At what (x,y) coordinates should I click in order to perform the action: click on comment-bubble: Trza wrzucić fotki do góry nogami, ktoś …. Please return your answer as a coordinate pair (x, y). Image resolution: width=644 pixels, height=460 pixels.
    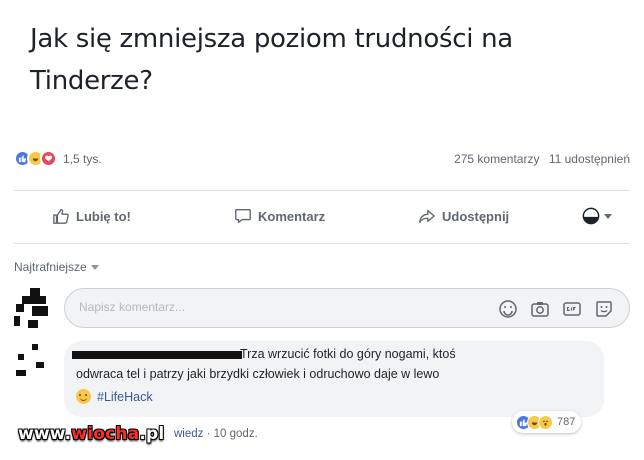
    Looking at the image, I should click on (334, 379).